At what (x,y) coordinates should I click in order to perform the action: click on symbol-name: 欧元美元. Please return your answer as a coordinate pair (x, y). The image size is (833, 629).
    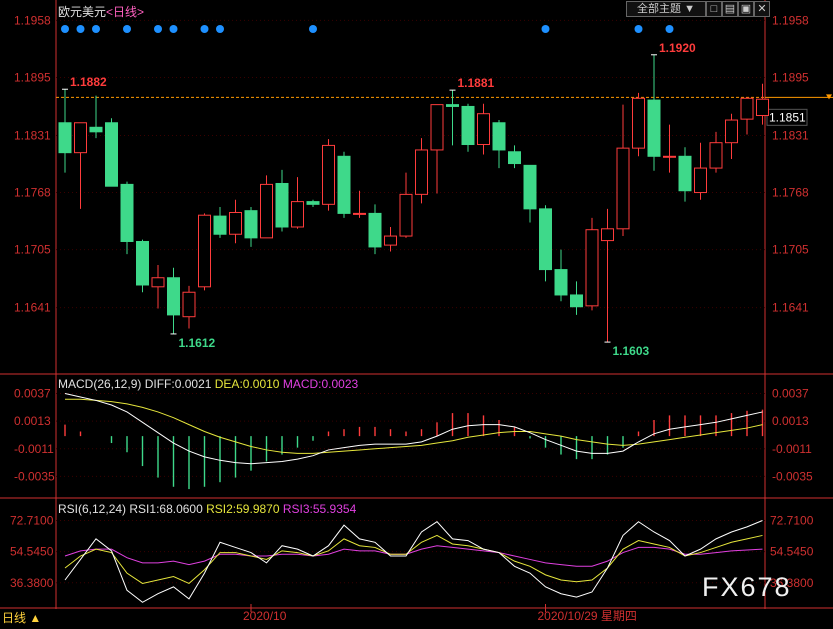
    Looking at the image, I should click on (82, 12).